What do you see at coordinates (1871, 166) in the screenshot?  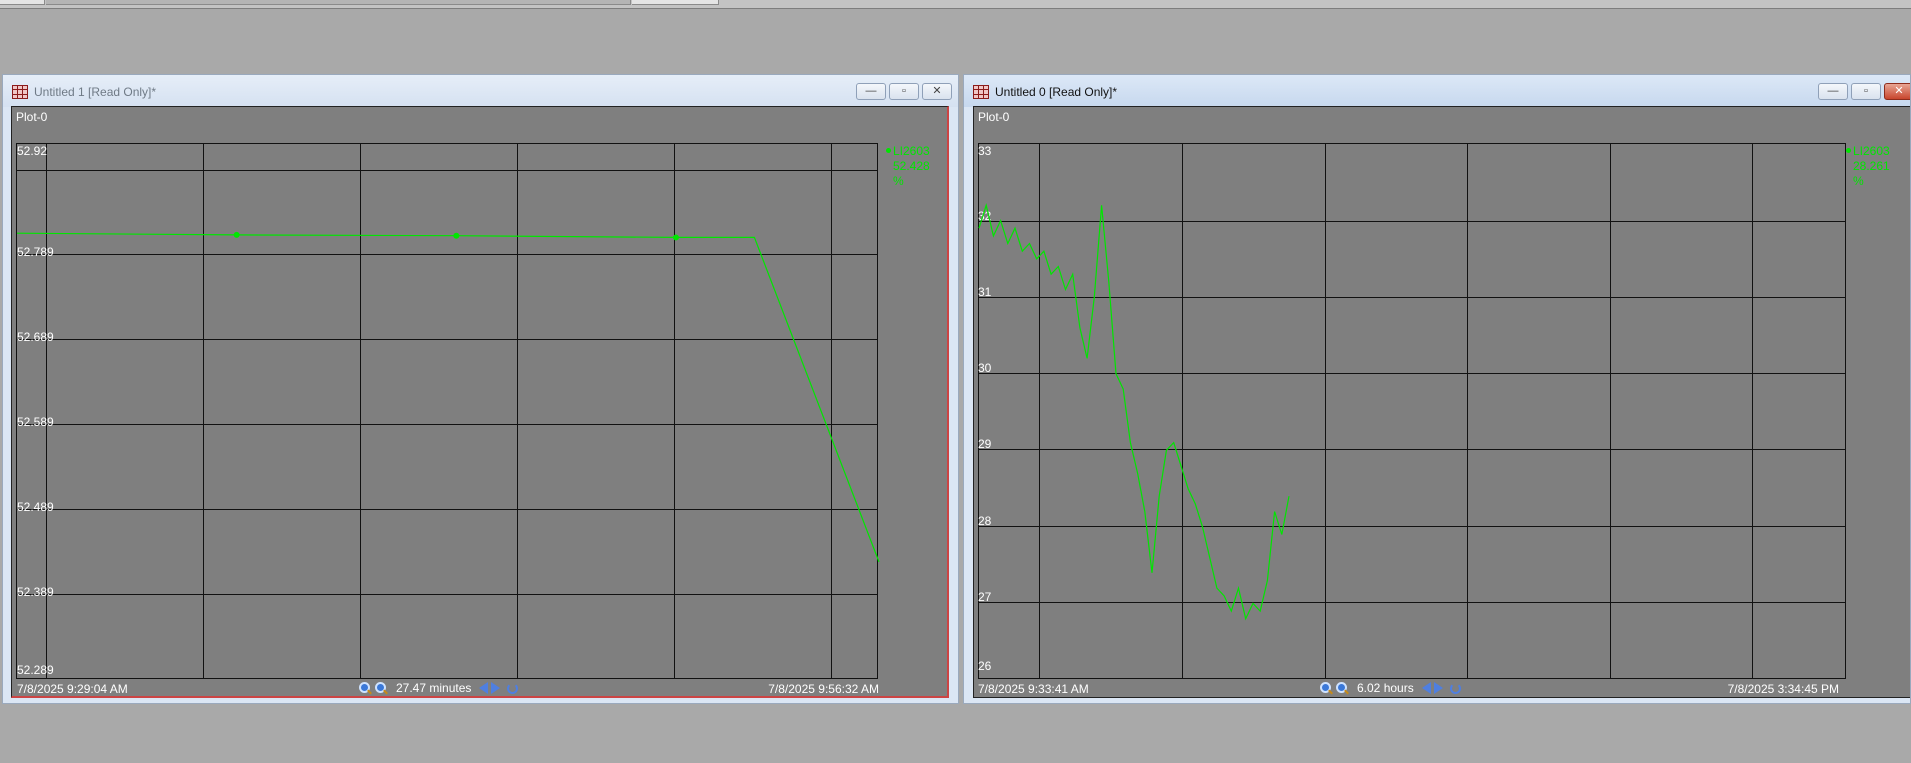 I see `legend-value: 28.261` at bounding box center [1871, 166].